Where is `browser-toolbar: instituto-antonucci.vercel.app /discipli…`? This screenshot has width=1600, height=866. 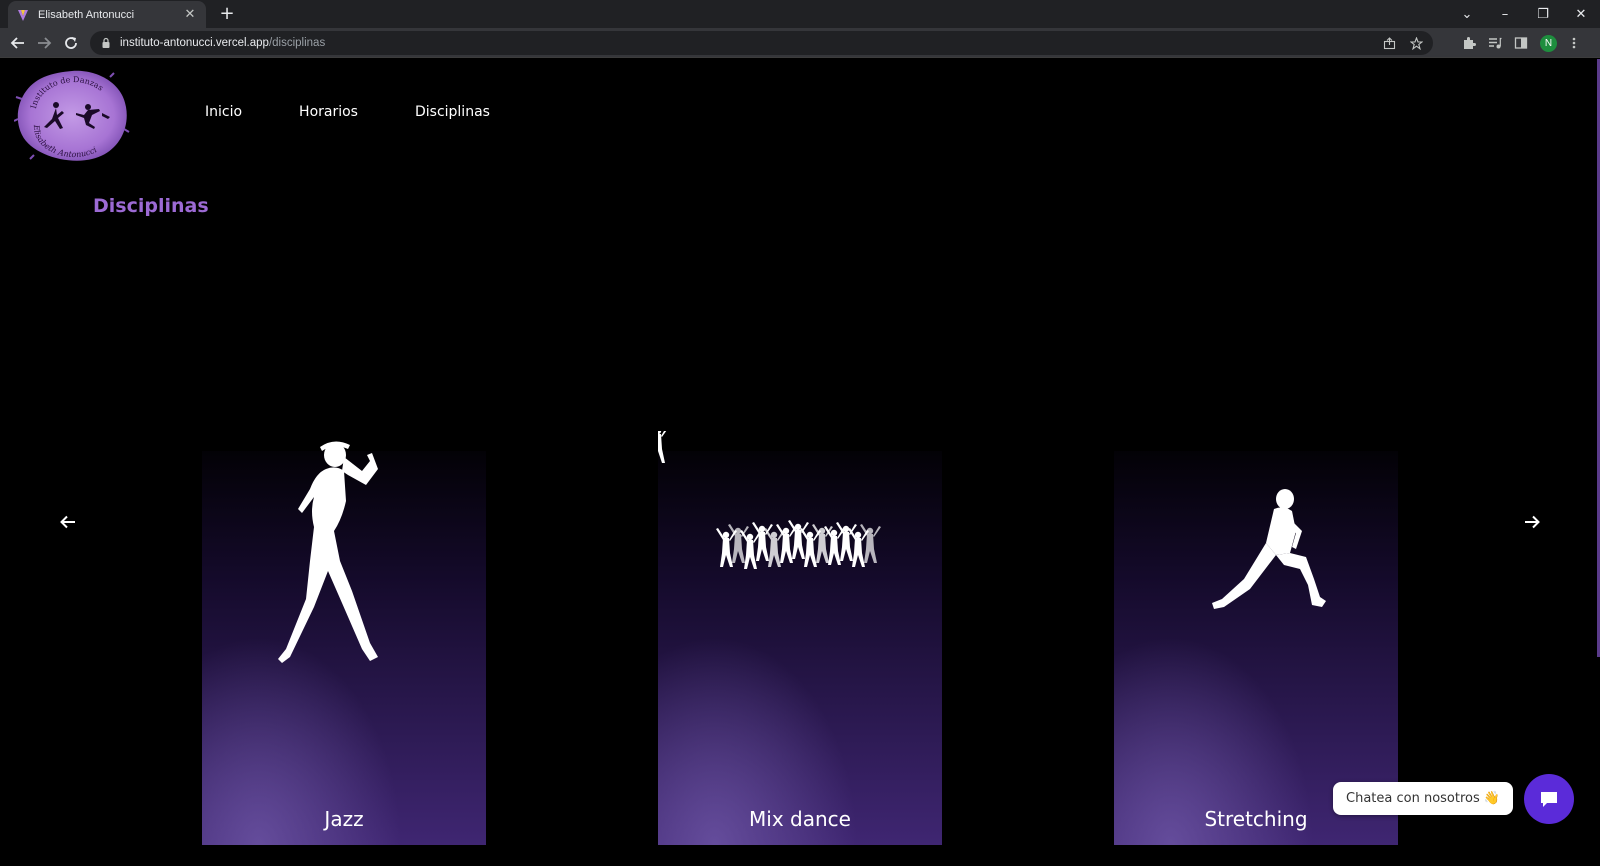 browser-toolbar: instituto-antonucci.vercel.app /discipli… is located at coordinates (800, 43).